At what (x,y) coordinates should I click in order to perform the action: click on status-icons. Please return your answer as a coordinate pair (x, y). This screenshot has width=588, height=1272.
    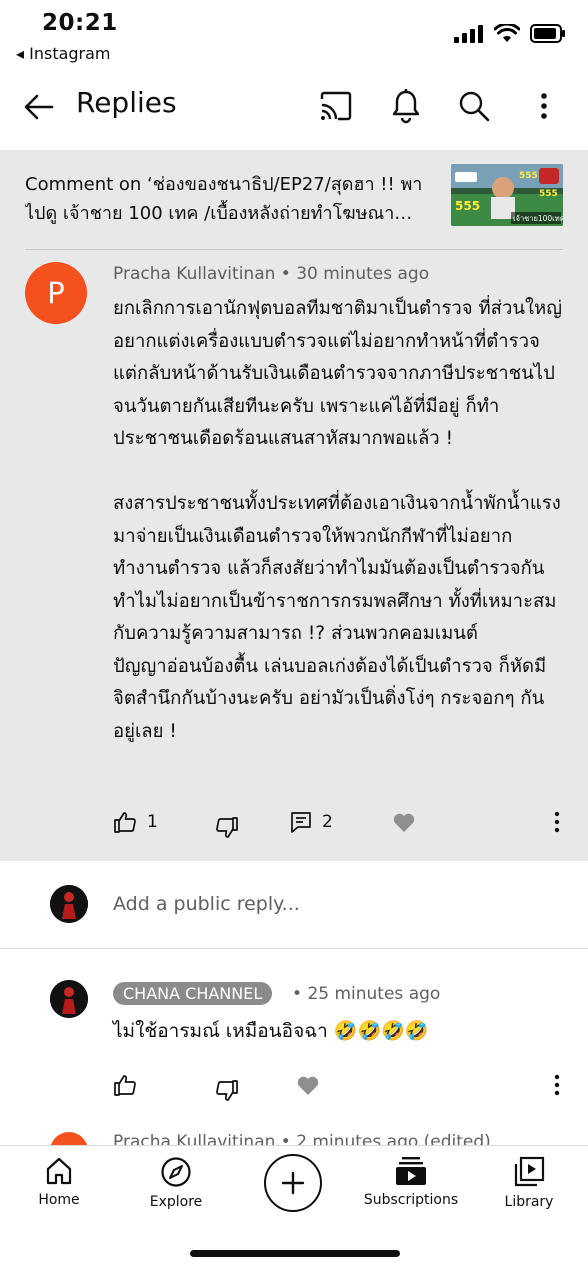
    Looking at the image, I should click on (510, 33).